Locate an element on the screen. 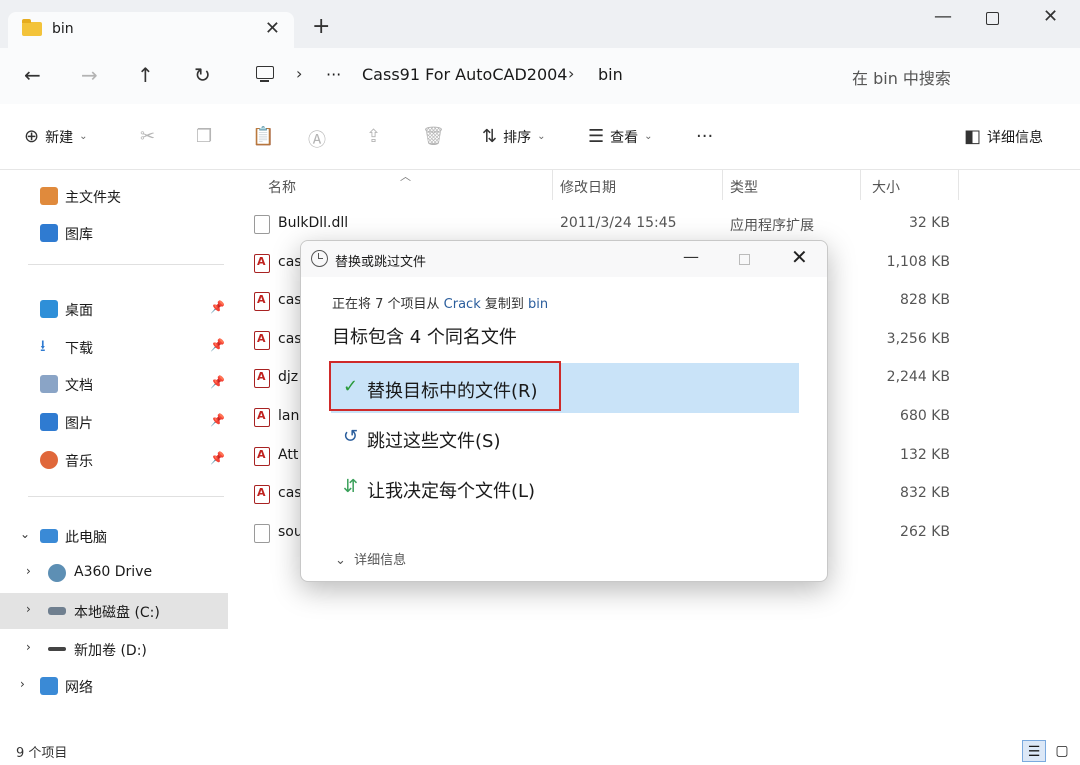  more-details-toggle: ⌄ 详细信息 is located at coordinates (370, 558).